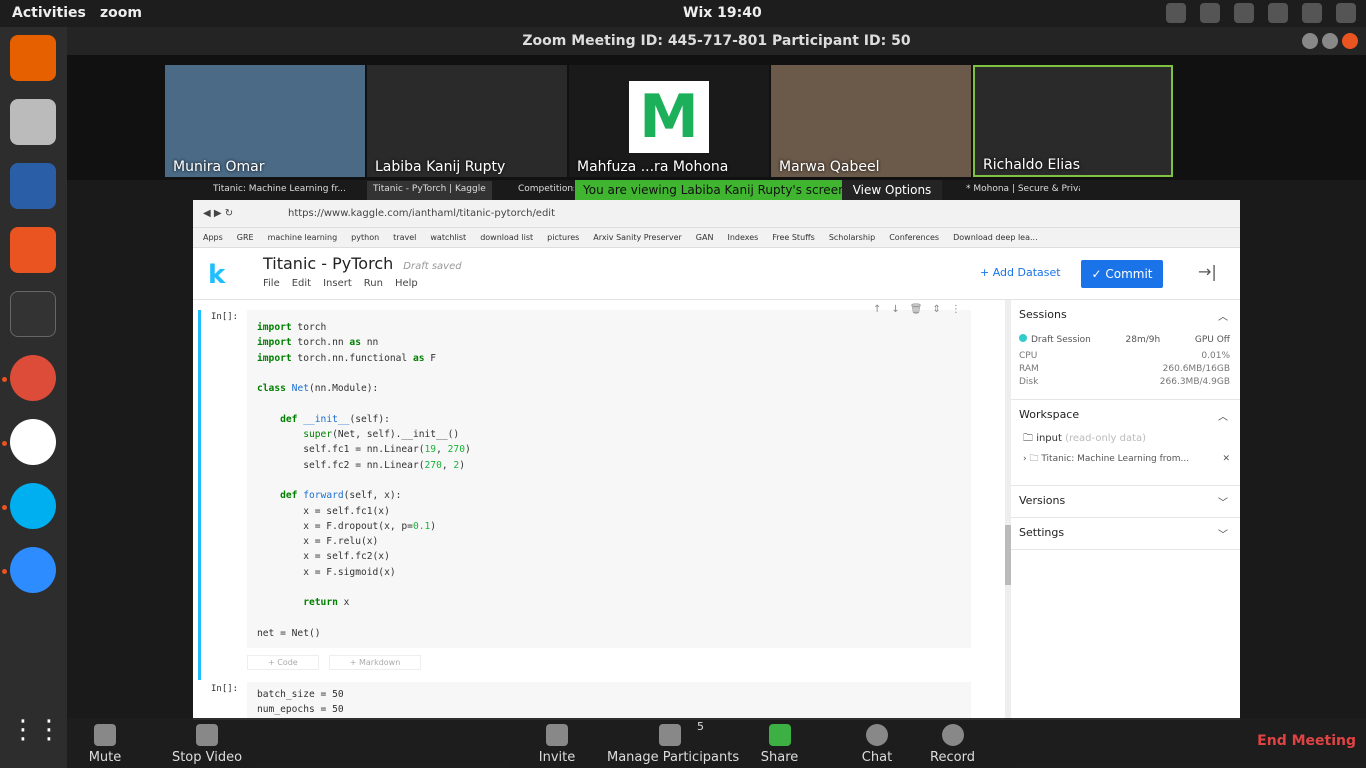  Describe the element at coordinates (637, 237) in the screenshot. I see `bookmark-item: Arxiv Sanity Preserver` at that location.